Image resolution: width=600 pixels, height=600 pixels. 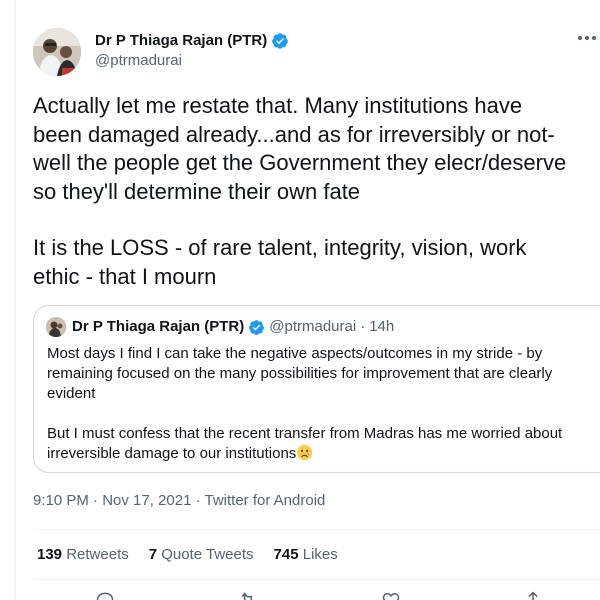 I want to click on likes-stat: 745 Likes, so click(x=306, y=555).